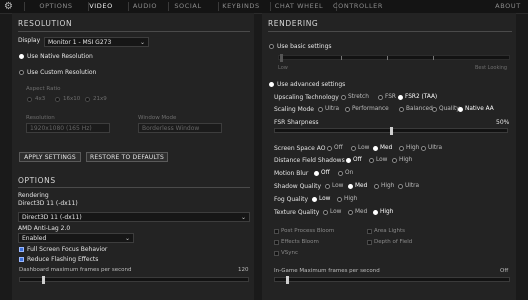 Image resolution: width=528 pixels, height=300 pixels. I want to click on amd-select: Enabled ⌄, so click(76, 238).